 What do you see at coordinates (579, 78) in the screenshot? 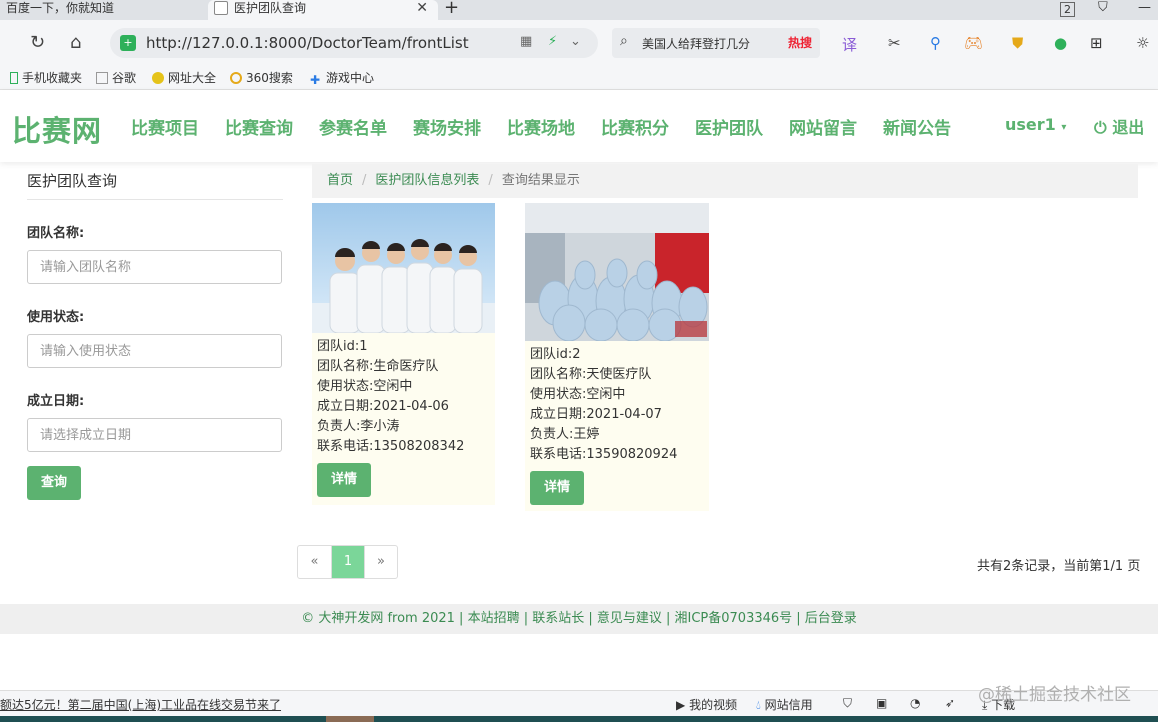
I see `bookmarks-bar: 手机收藏夹 谷歌 网址大全 360搜索 ✚ 游戏中心` at bounding box center [579, 78].